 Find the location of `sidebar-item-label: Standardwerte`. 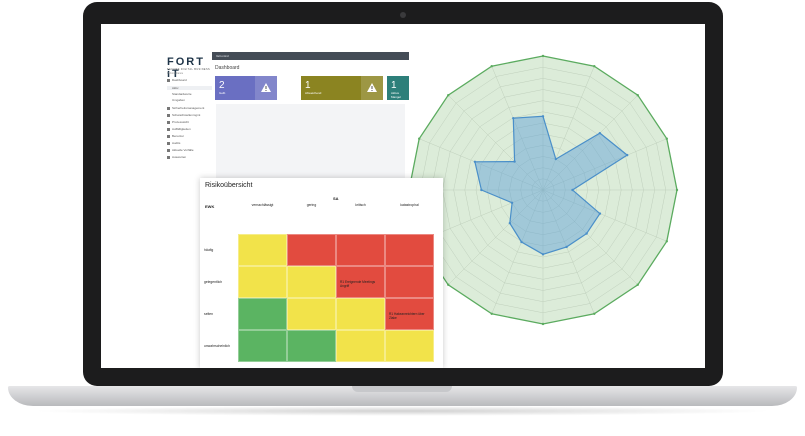

sidebar-item-label: Standardwerte is located at coordinates (182, 94).